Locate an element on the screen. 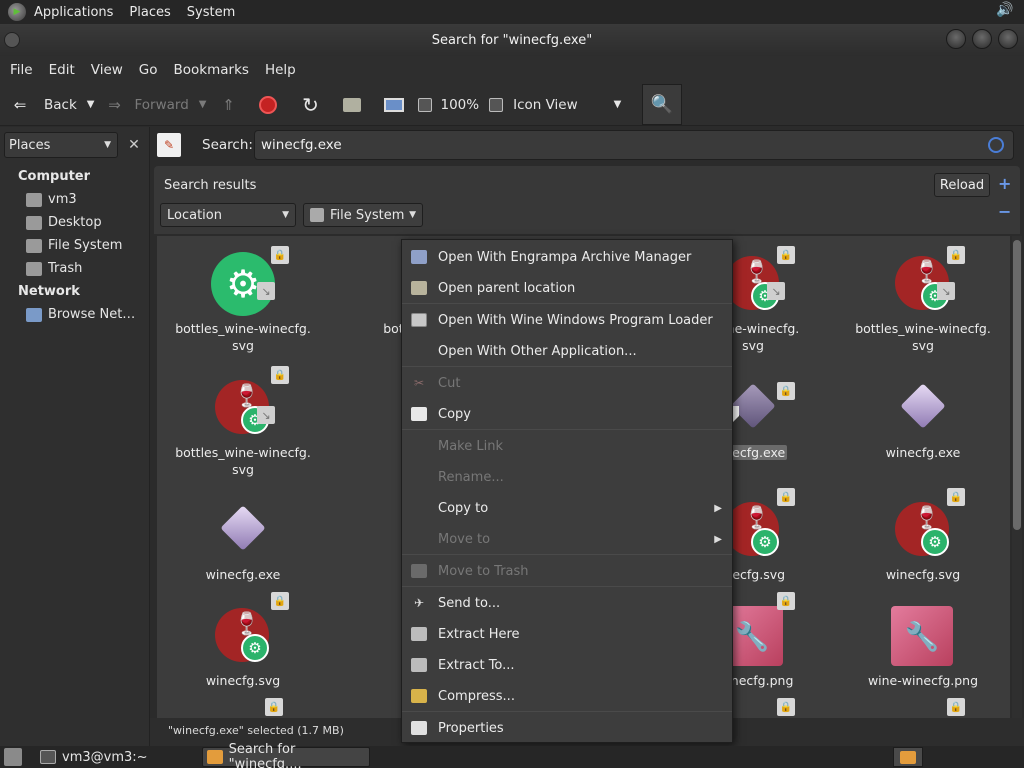  places-menu: Places is located at coordinates (149, 12).